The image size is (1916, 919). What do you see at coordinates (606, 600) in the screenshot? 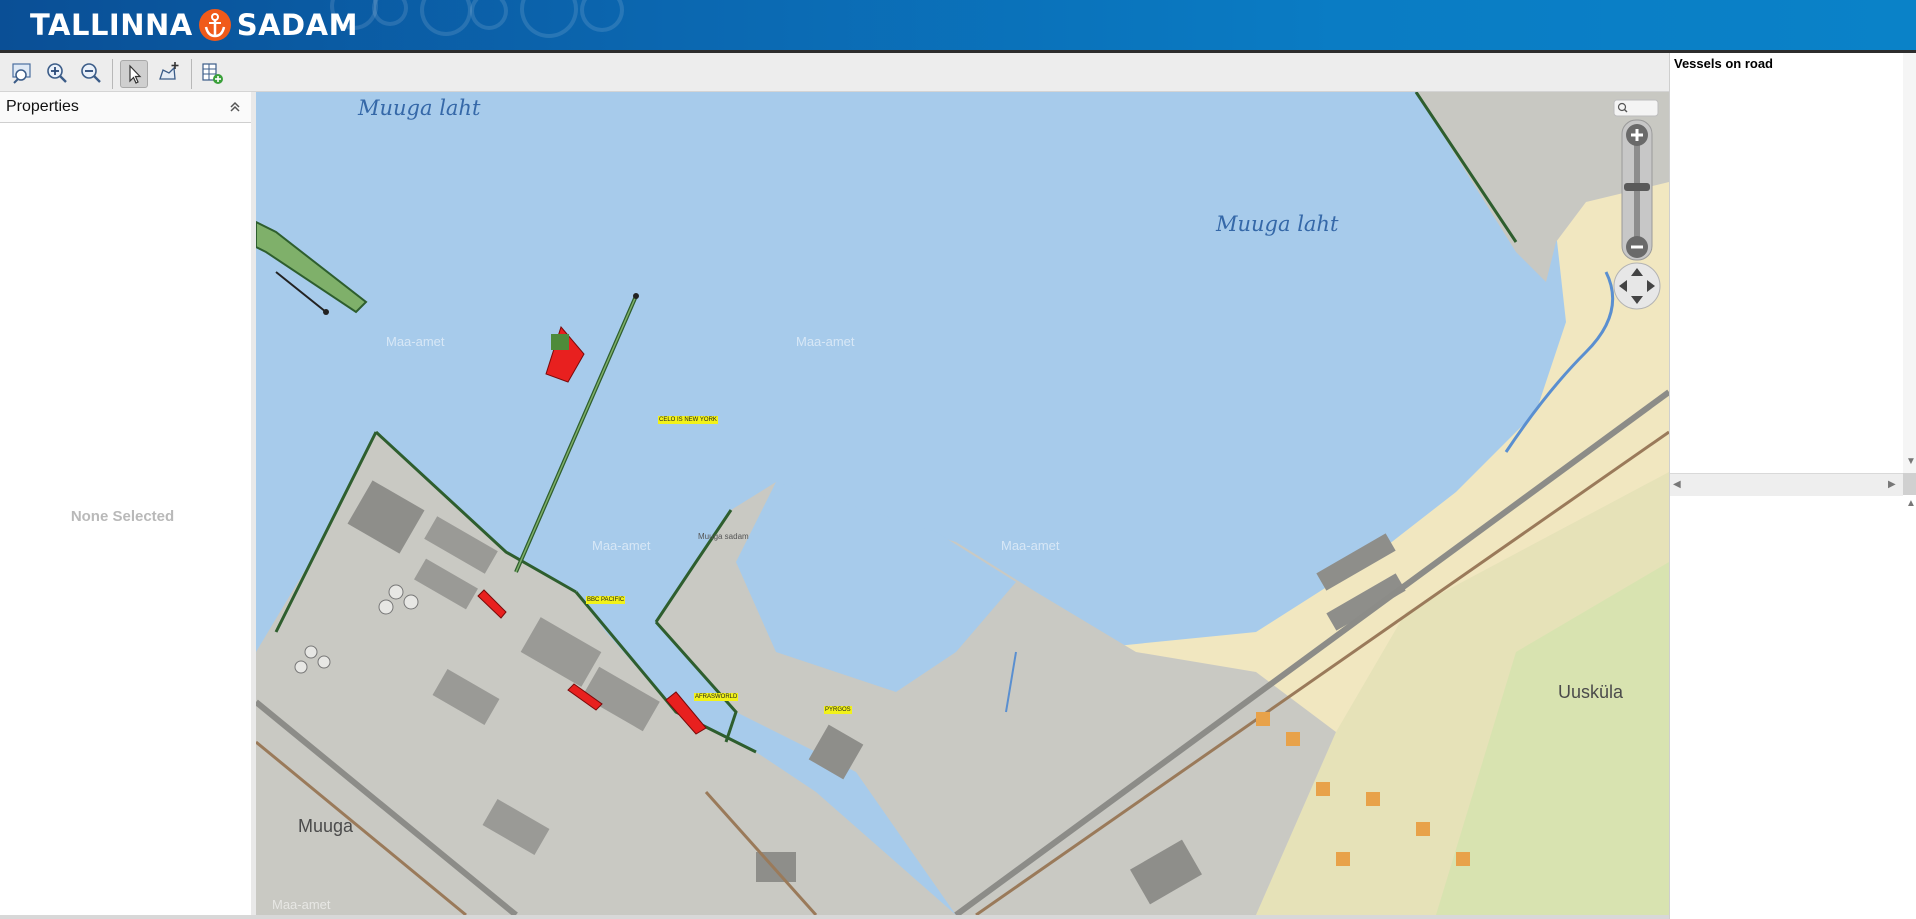
I see `vessel-label: BBC PACIFIC` at bounding box center [606, 600].